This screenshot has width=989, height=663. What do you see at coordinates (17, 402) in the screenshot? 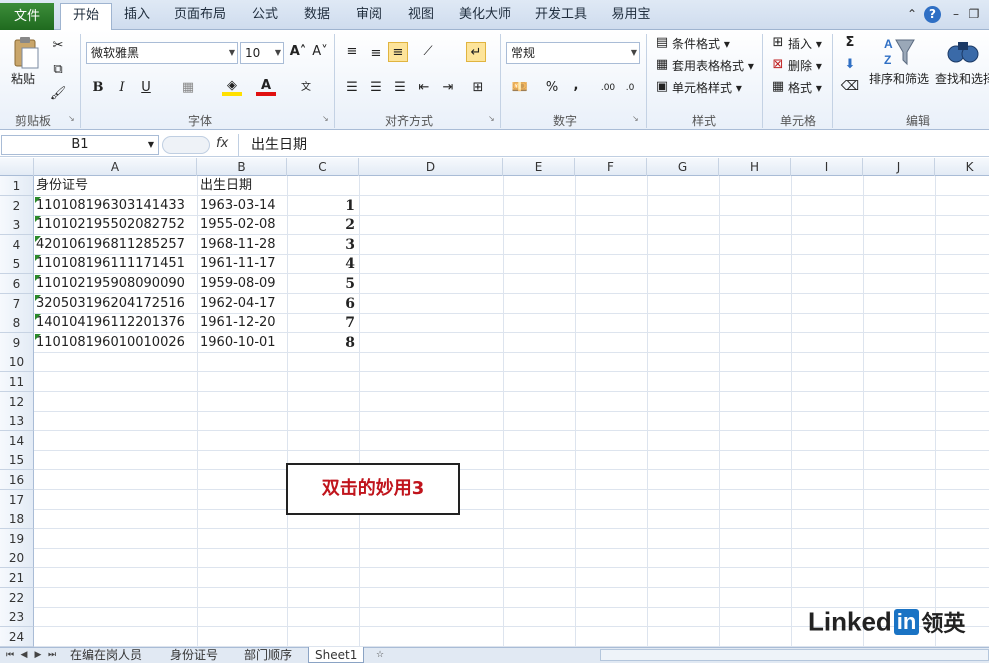
I see `row-header: 12` at bounding box center [17, 402].